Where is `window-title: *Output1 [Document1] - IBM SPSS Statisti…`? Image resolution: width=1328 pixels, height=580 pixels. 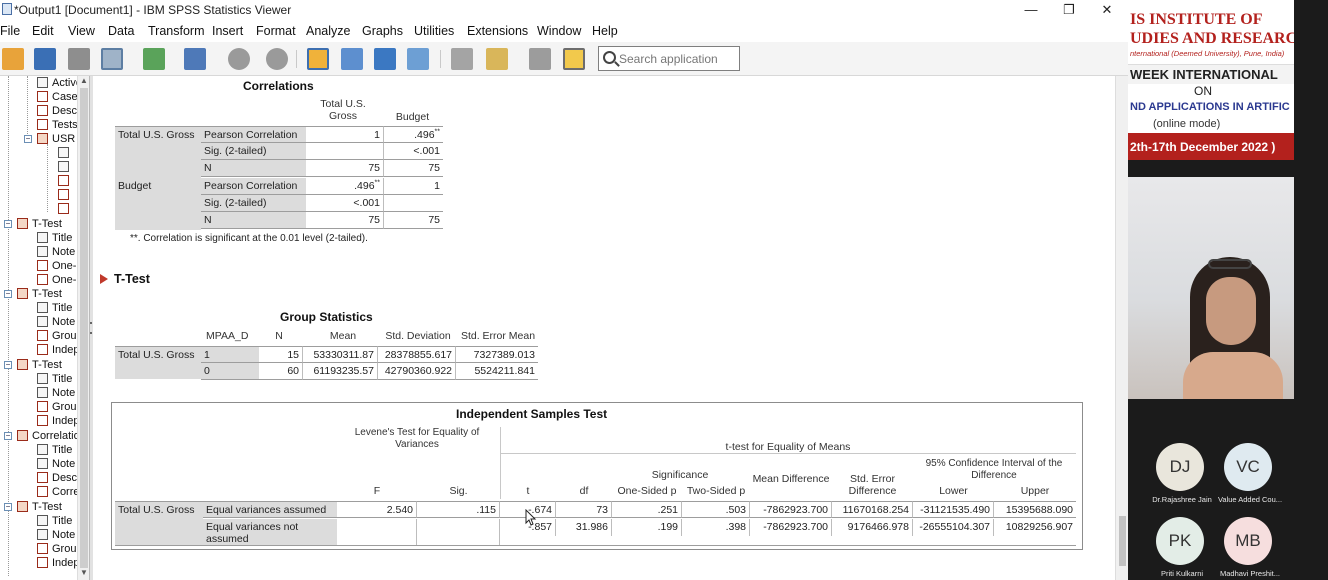
window-title: *Output1 [Document1] - IBM SPSS Statisti… is located at coordinates (153, 10).